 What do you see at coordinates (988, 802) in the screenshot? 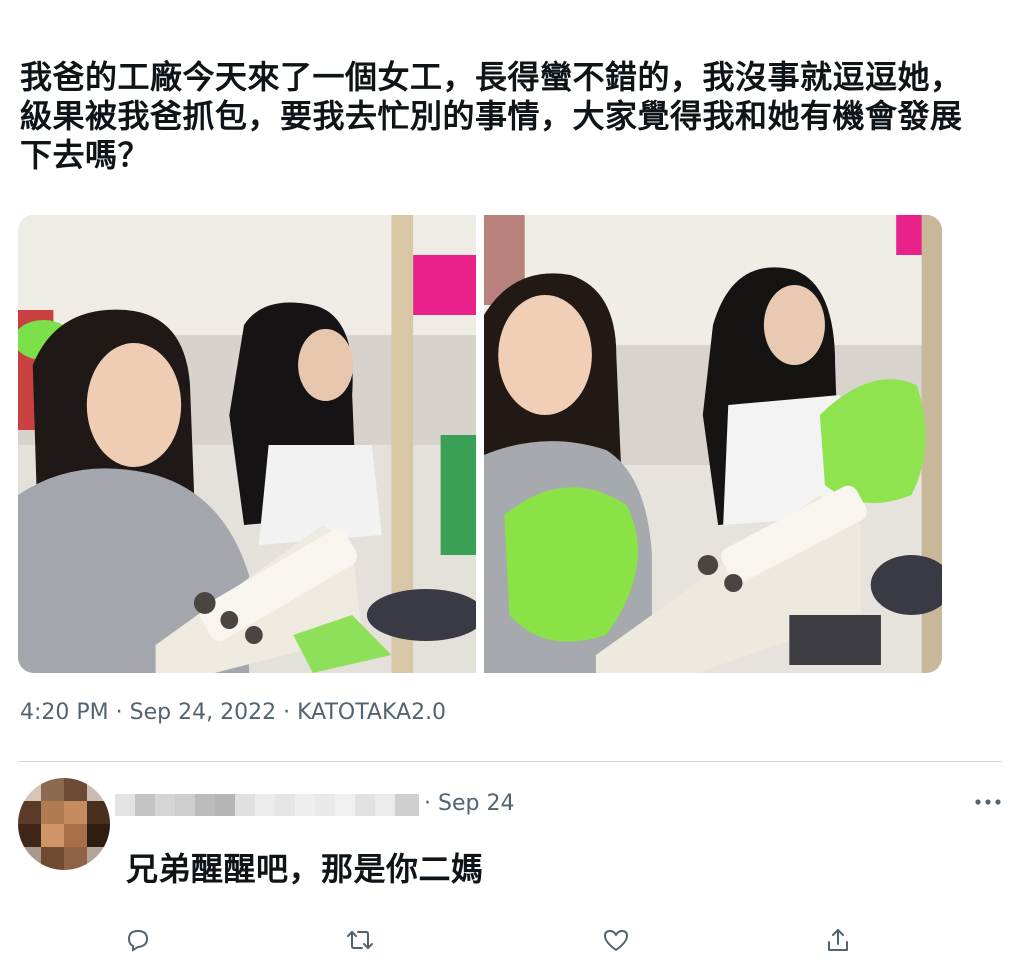
I see `more-options-icon` at bounding box center [988, 802].